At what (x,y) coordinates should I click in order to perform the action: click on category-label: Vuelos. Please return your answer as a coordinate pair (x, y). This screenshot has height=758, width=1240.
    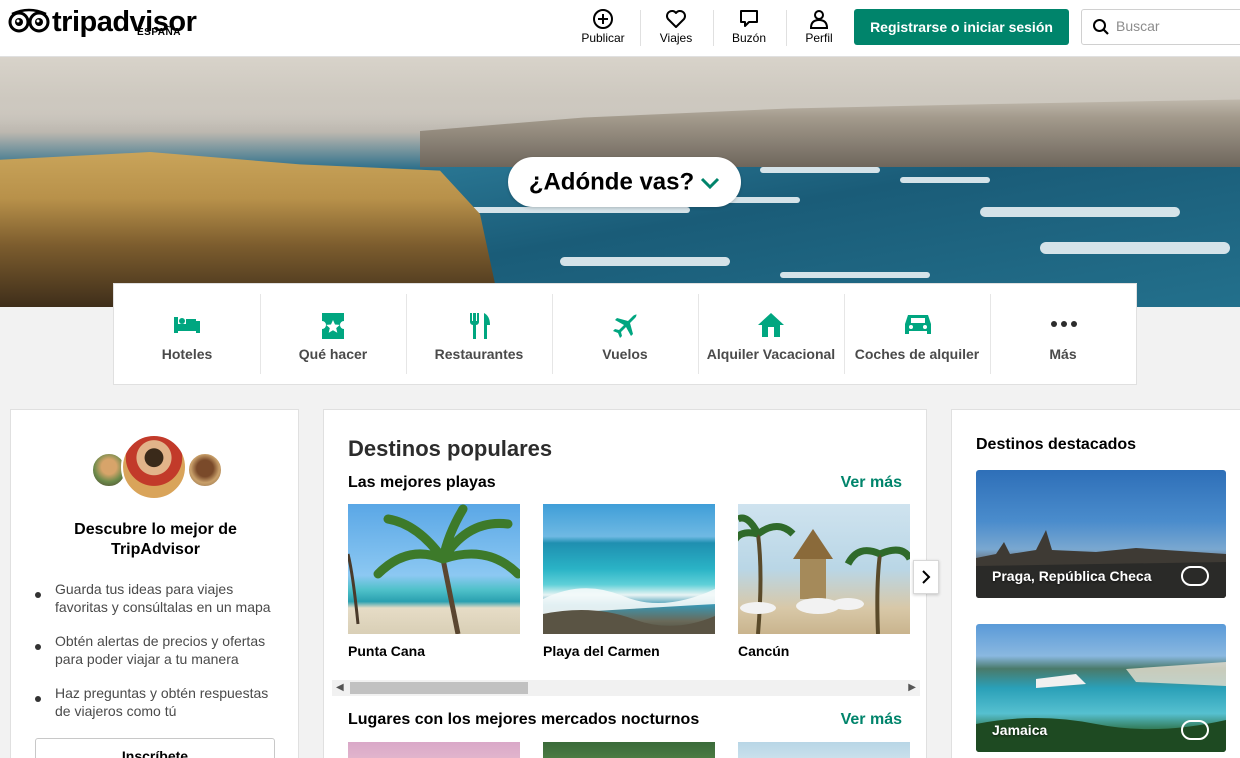
    Looking at the image, I should click on (625, 354).